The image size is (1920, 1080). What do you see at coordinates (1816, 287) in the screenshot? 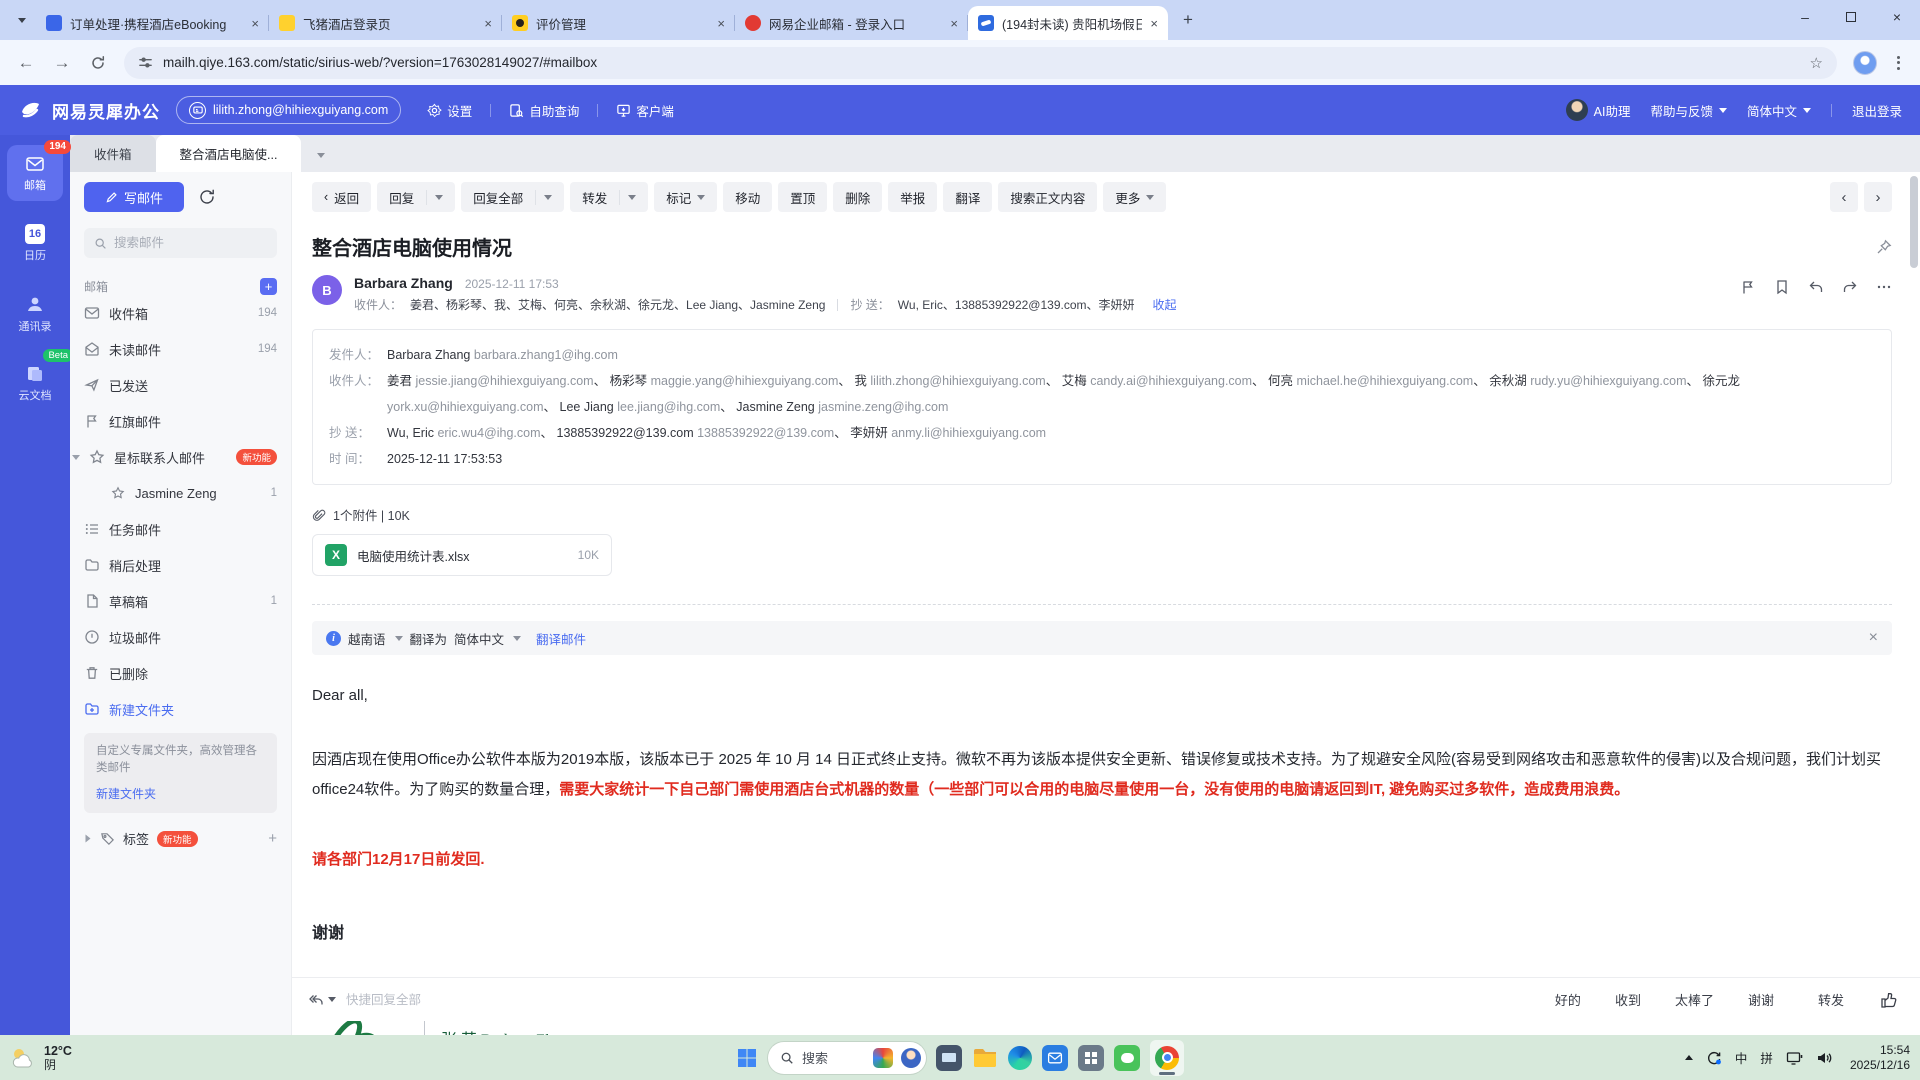
I see `reply-icon` at bounding box center [1816, 287].